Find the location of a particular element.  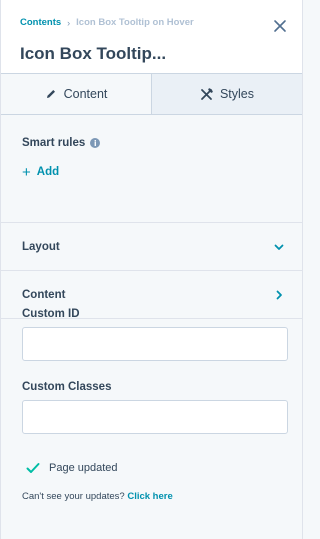

close-icon is located at coordinates (280, 26).